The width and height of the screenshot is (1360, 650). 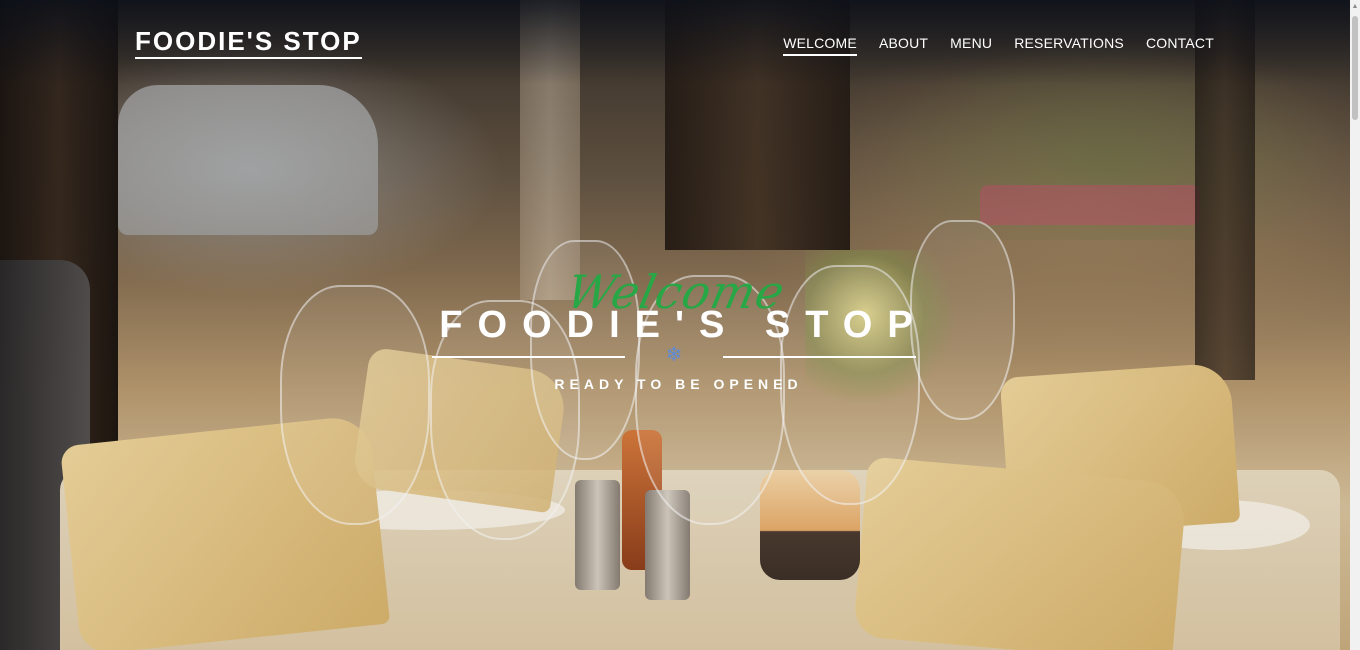 What do you see at coordinates (1069, 45) in the screenshot?
I see `nav-reservations: RESERVATIONS` at bounding box center [1069, 45].